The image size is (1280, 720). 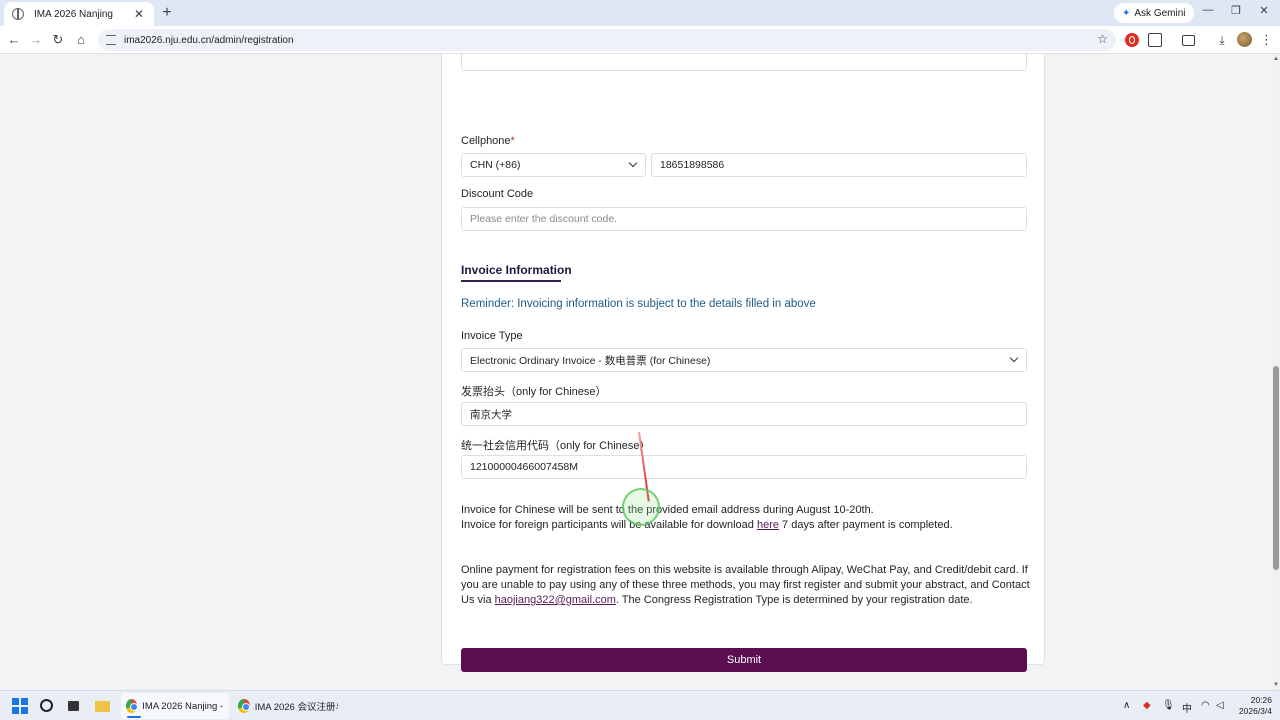 What do you see at coordinates (495, 165) in the screenshot?
I see `country-code-value: CHN (+86)` at bounding box center [495, 165].